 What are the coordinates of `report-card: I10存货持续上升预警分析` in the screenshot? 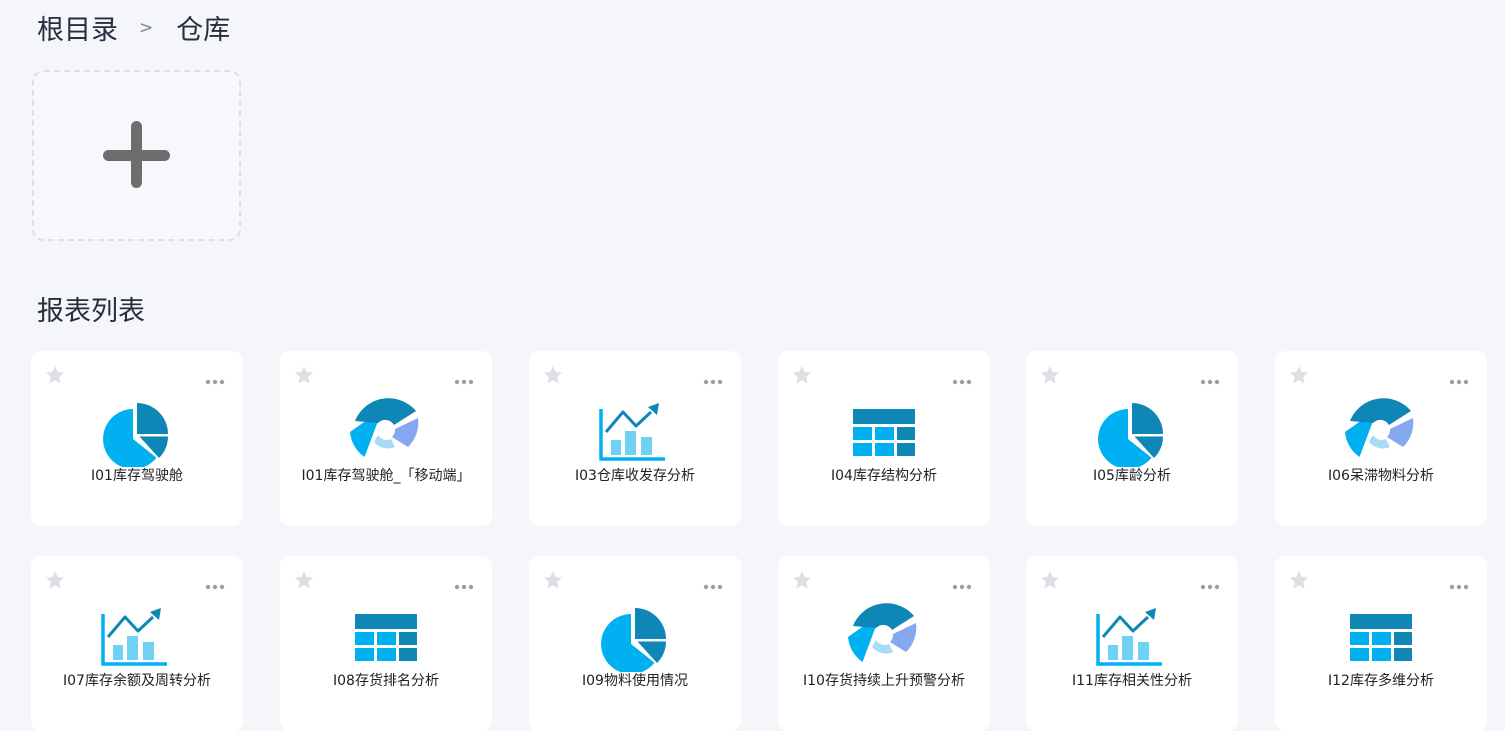 It's located at (884, 643).